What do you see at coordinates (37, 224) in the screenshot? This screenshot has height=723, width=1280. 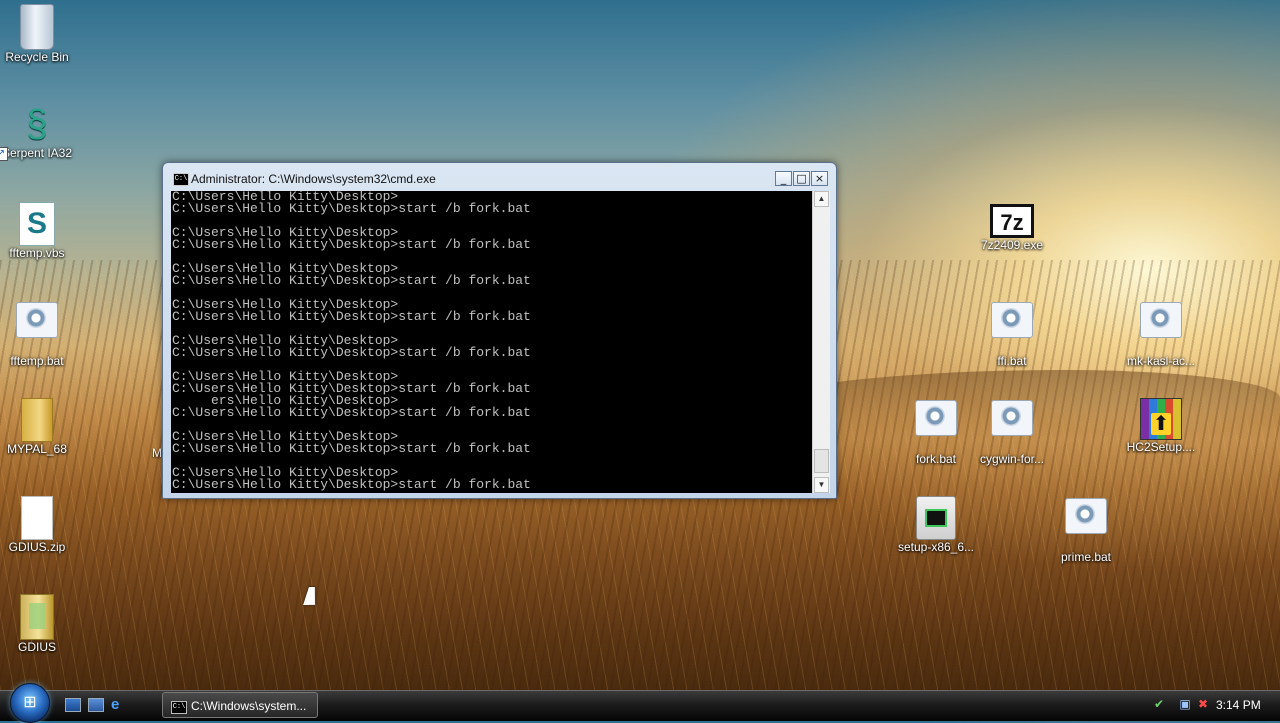 I see `vbscript-file-icon: S` at bounding box center [37, 224].